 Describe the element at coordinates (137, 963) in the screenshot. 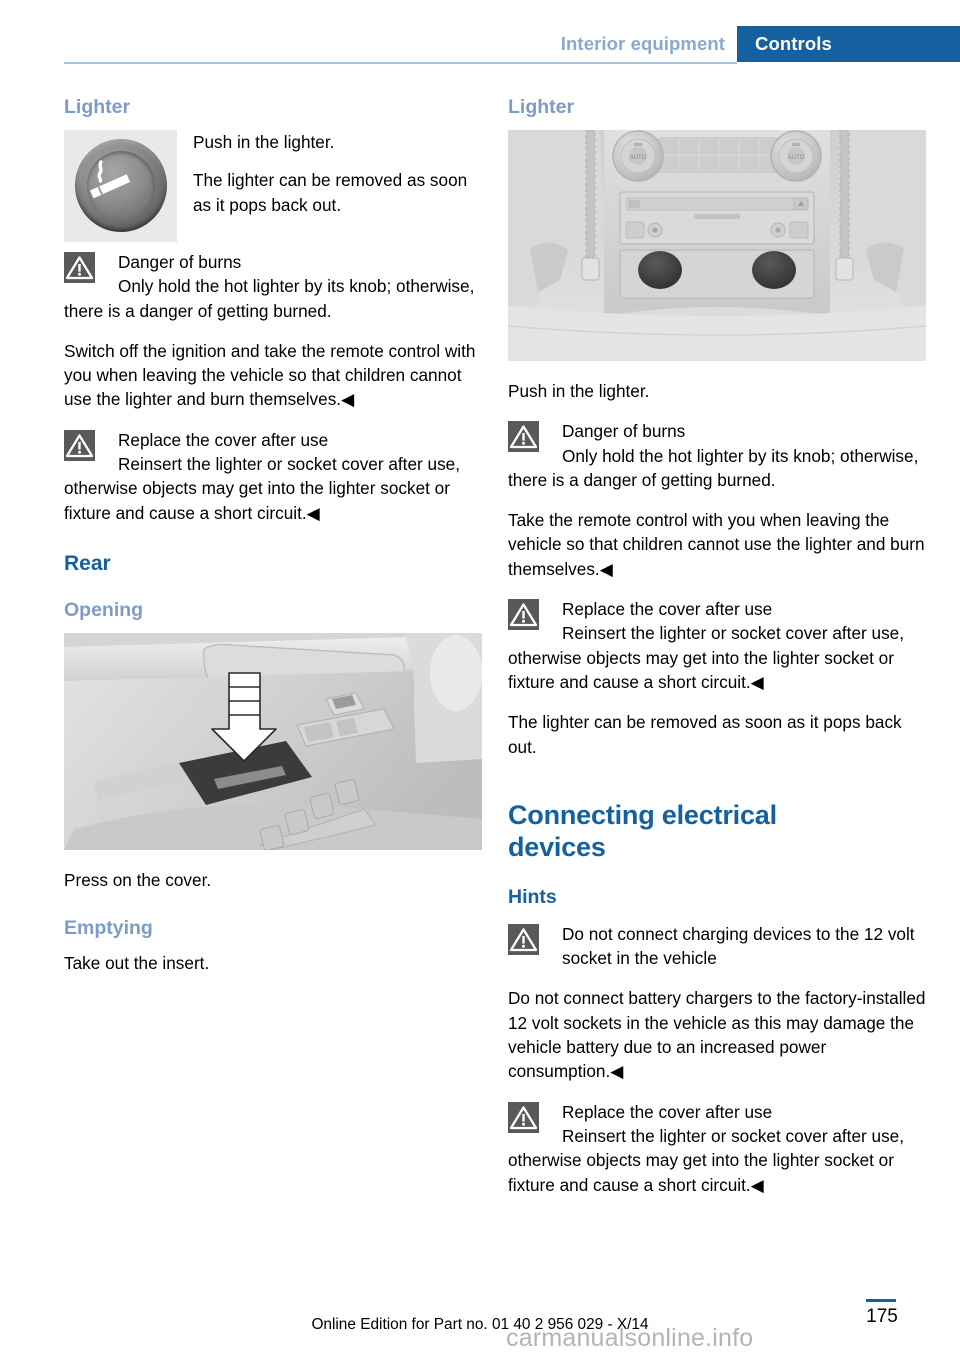

I see `caption-take-out-insert: Take out the insert.` at that location.